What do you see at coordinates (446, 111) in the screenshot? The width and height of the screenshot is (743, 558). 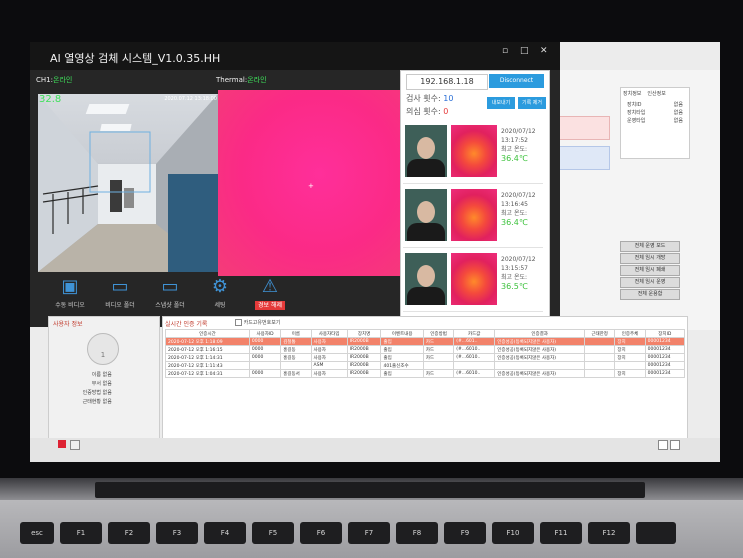 I see `suspect-count: 0` at bounding box center [446, 111].